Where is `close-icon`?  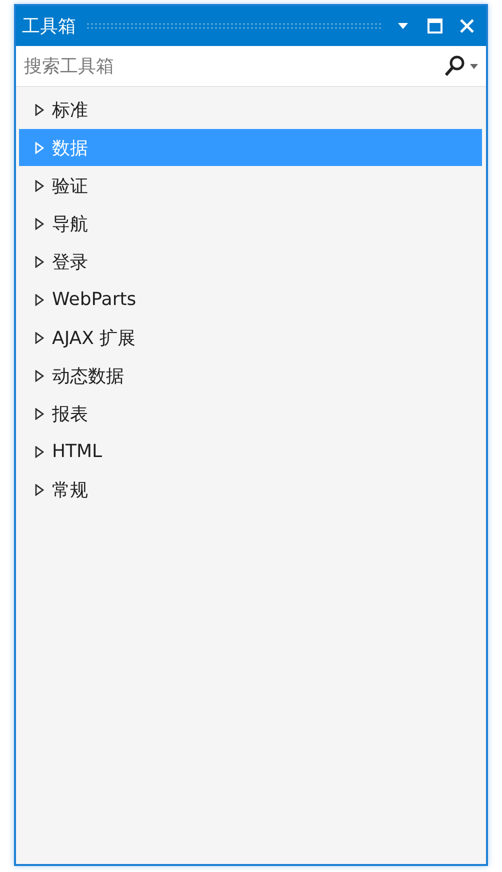
close-icon is located at coordinates (467, 26).